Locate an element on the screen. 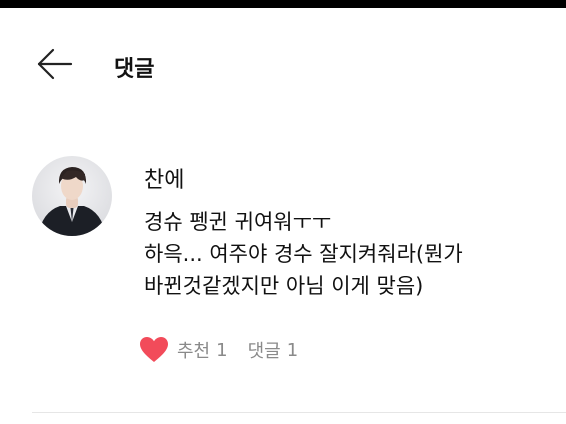  comment-line-1: 경슈 펭귄 귀여워ㅜㅜ is located at coordinates (238, 222).